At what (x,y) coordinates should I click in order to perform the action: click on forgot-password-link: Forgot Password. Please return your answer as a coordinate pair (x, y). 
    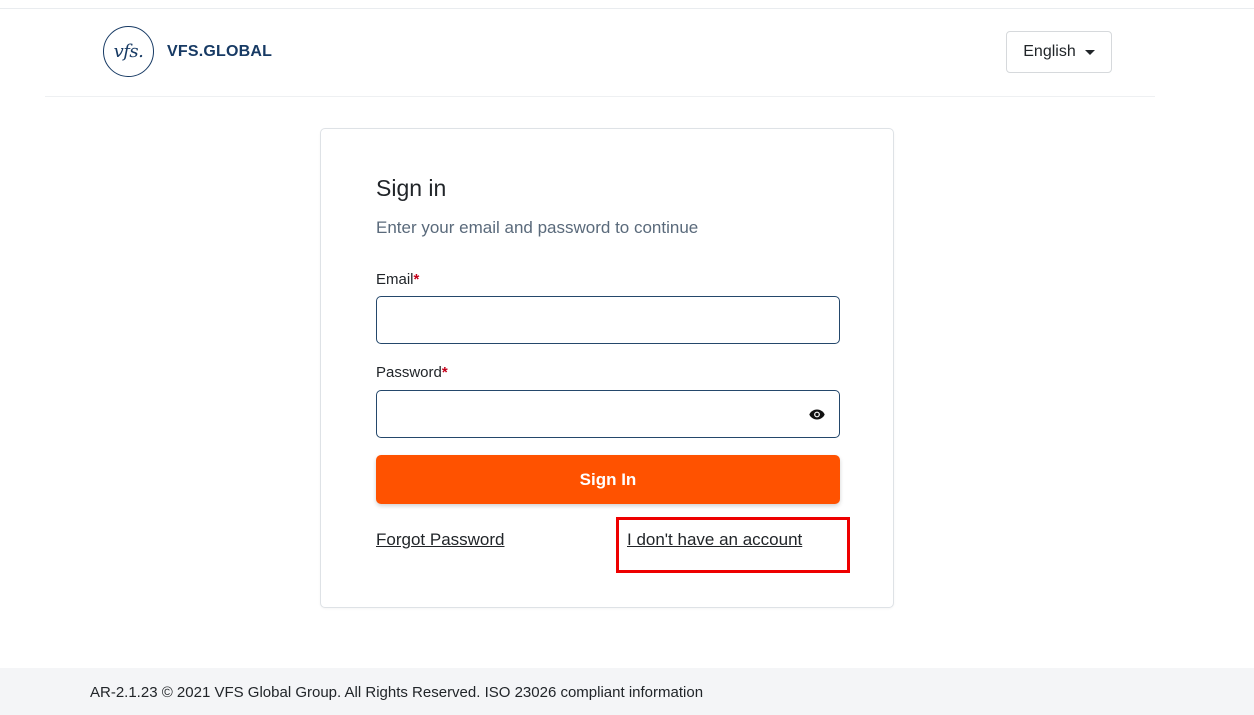
    Looking at the image, I should click on (440, 540).